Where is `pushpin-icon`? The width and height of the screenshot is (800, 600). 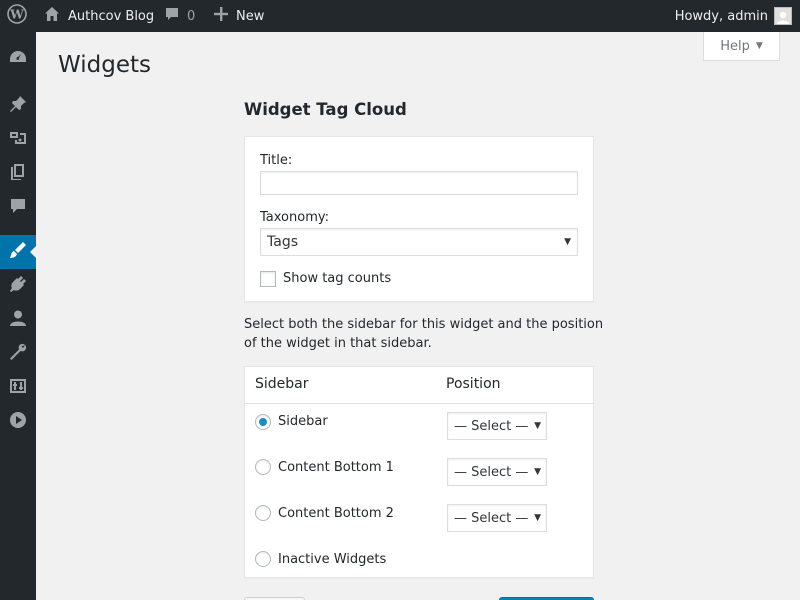
pushpin-icon is located at coordinates (18, 106).